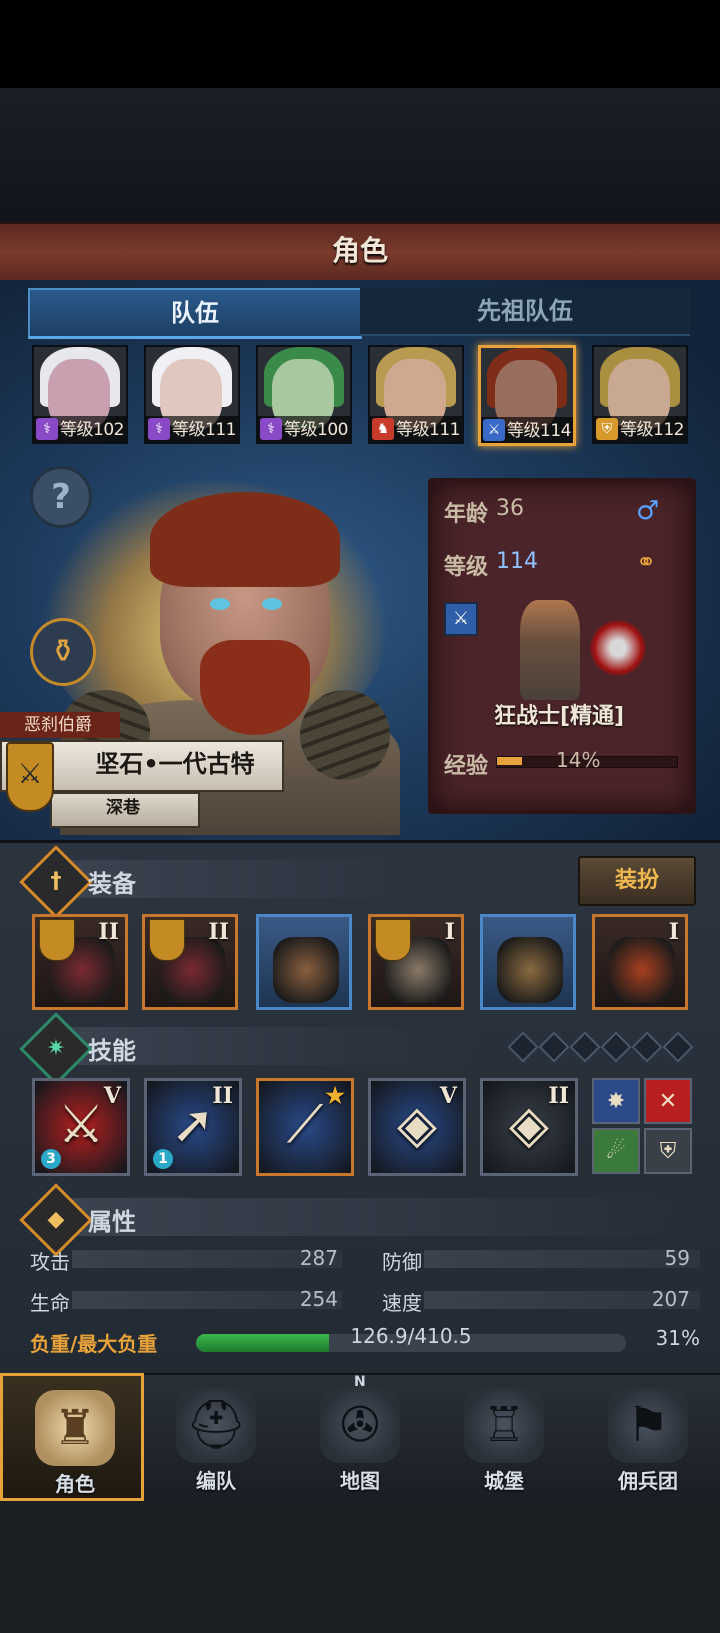 The image size is (720, 1633). I want to click on tab-team: 队伍, so click(195, 313).